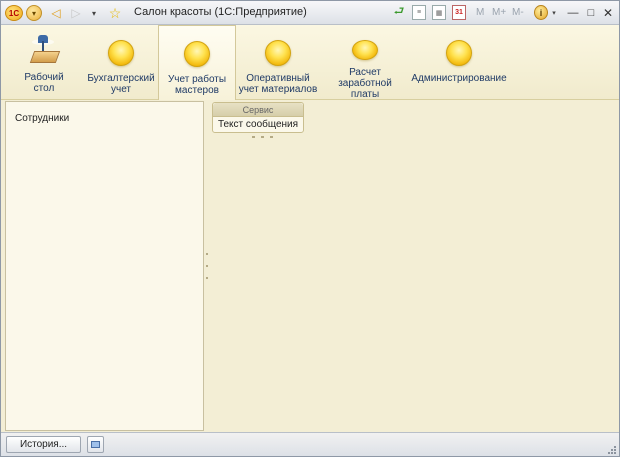 Image resolution: width=620 pixels, height=457 pixels. Describe the element at coordinates (591, 12) in the screenshot. I see `maximize-button: □` at that location.